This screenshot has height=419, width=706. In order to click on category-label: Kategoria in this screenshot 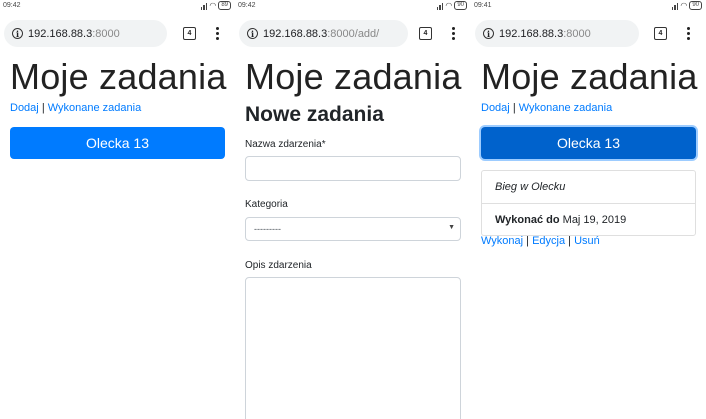, I will do `click(266, 204)`.